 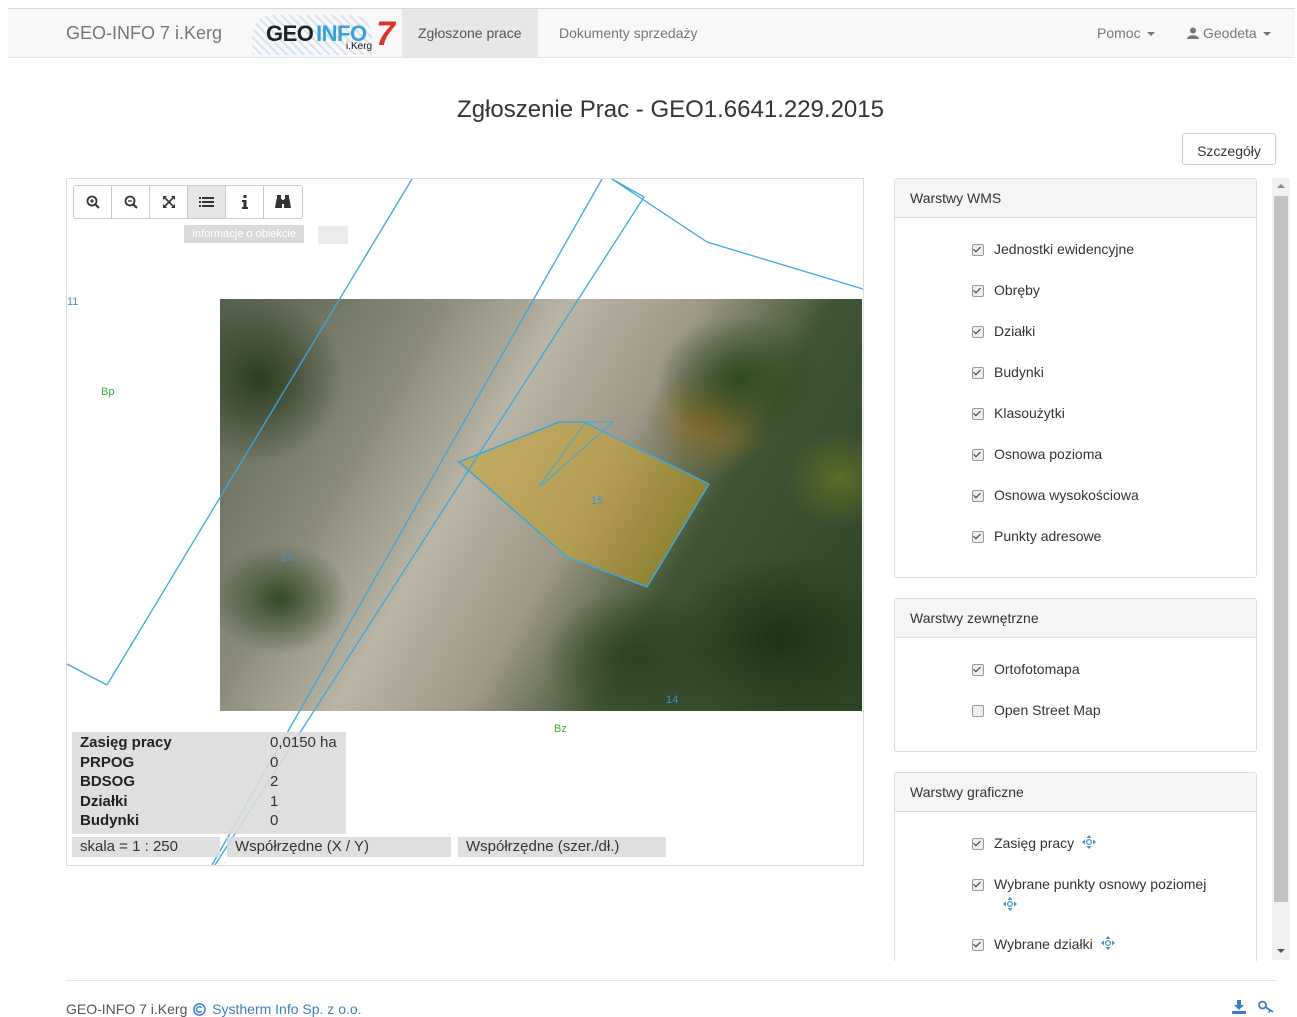 I want to click on info-button, so click(x=245, y=202).